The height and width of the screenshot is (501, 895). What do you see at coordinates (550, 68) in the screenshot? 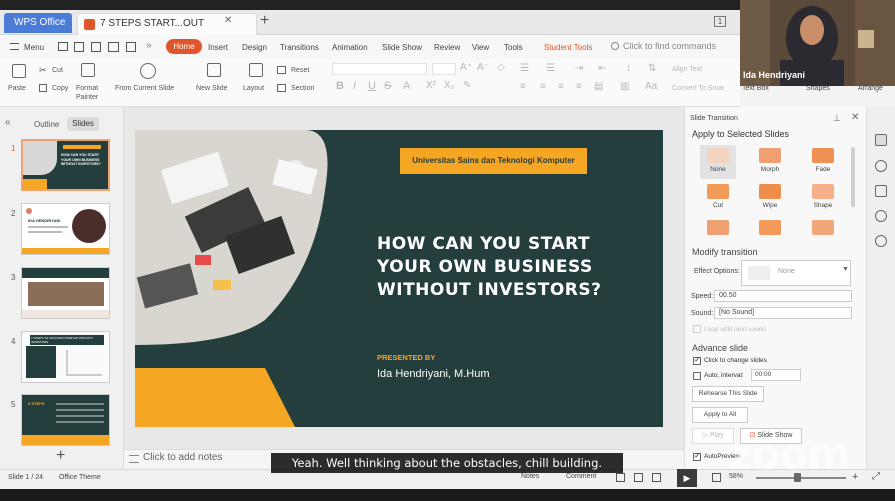
I see `numbering-icon: ☰` at bounding box center [550, 68].